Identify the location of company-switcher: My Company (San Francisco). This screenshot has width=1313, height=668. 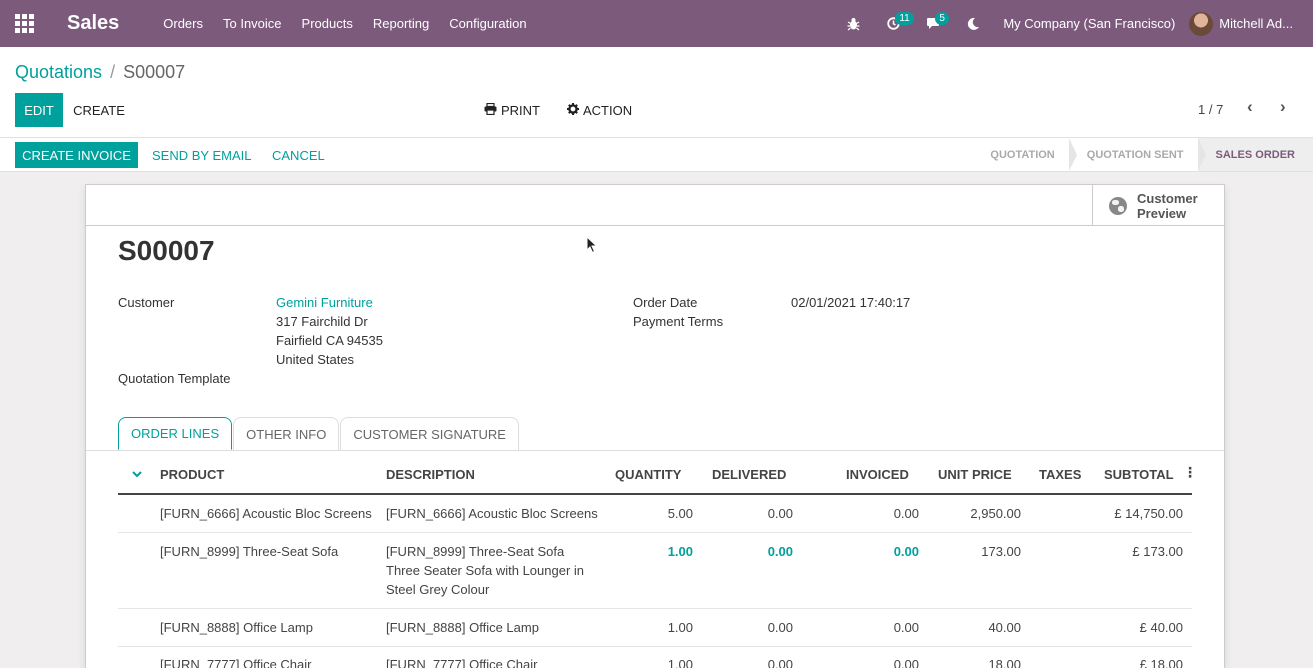
(1091, 23).